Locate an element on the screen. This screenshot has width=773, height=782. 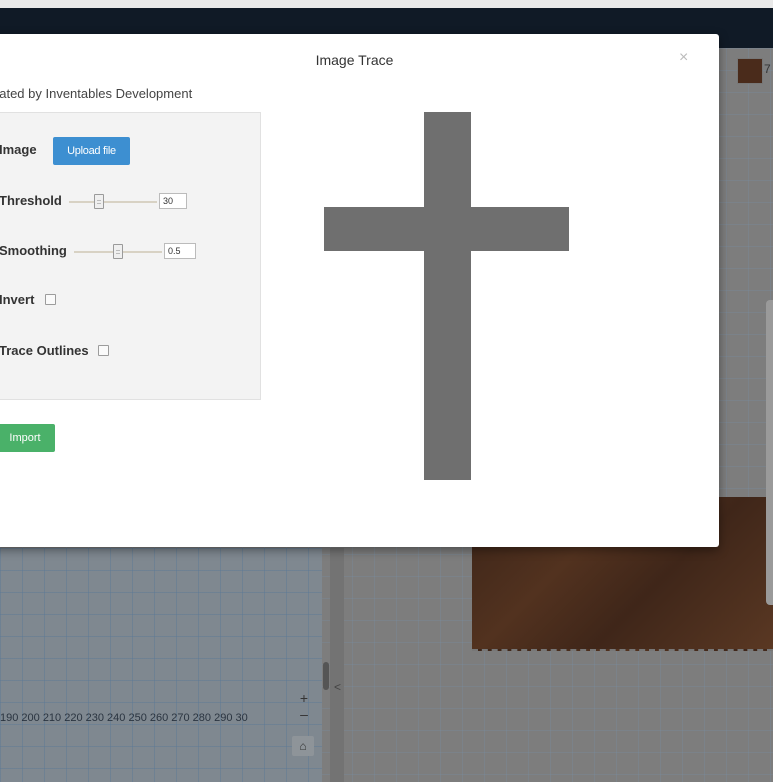
trace-preview-image is located at coordinates (446, 296).